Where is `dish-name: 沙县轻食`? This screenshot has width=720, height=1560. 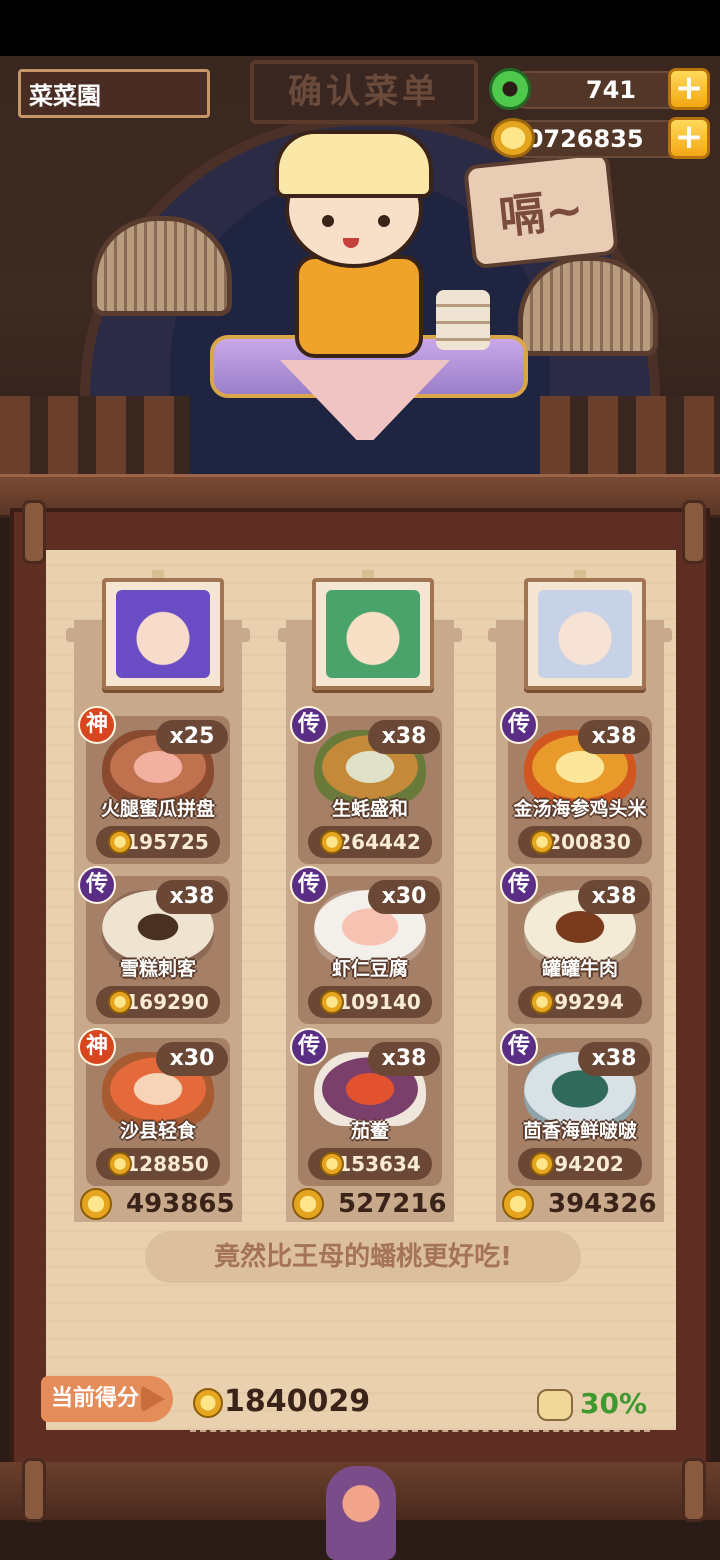 dish-name: 沙县轻食 is located at coordinates (157, 1131).